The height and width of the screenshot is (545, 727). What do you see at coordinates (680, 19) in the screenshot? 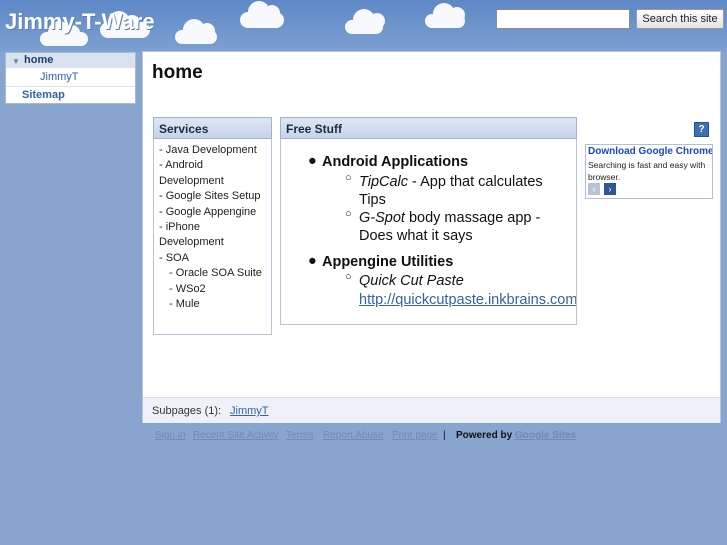
I see `search-button: Search this site` at bounding box center [680, 19].